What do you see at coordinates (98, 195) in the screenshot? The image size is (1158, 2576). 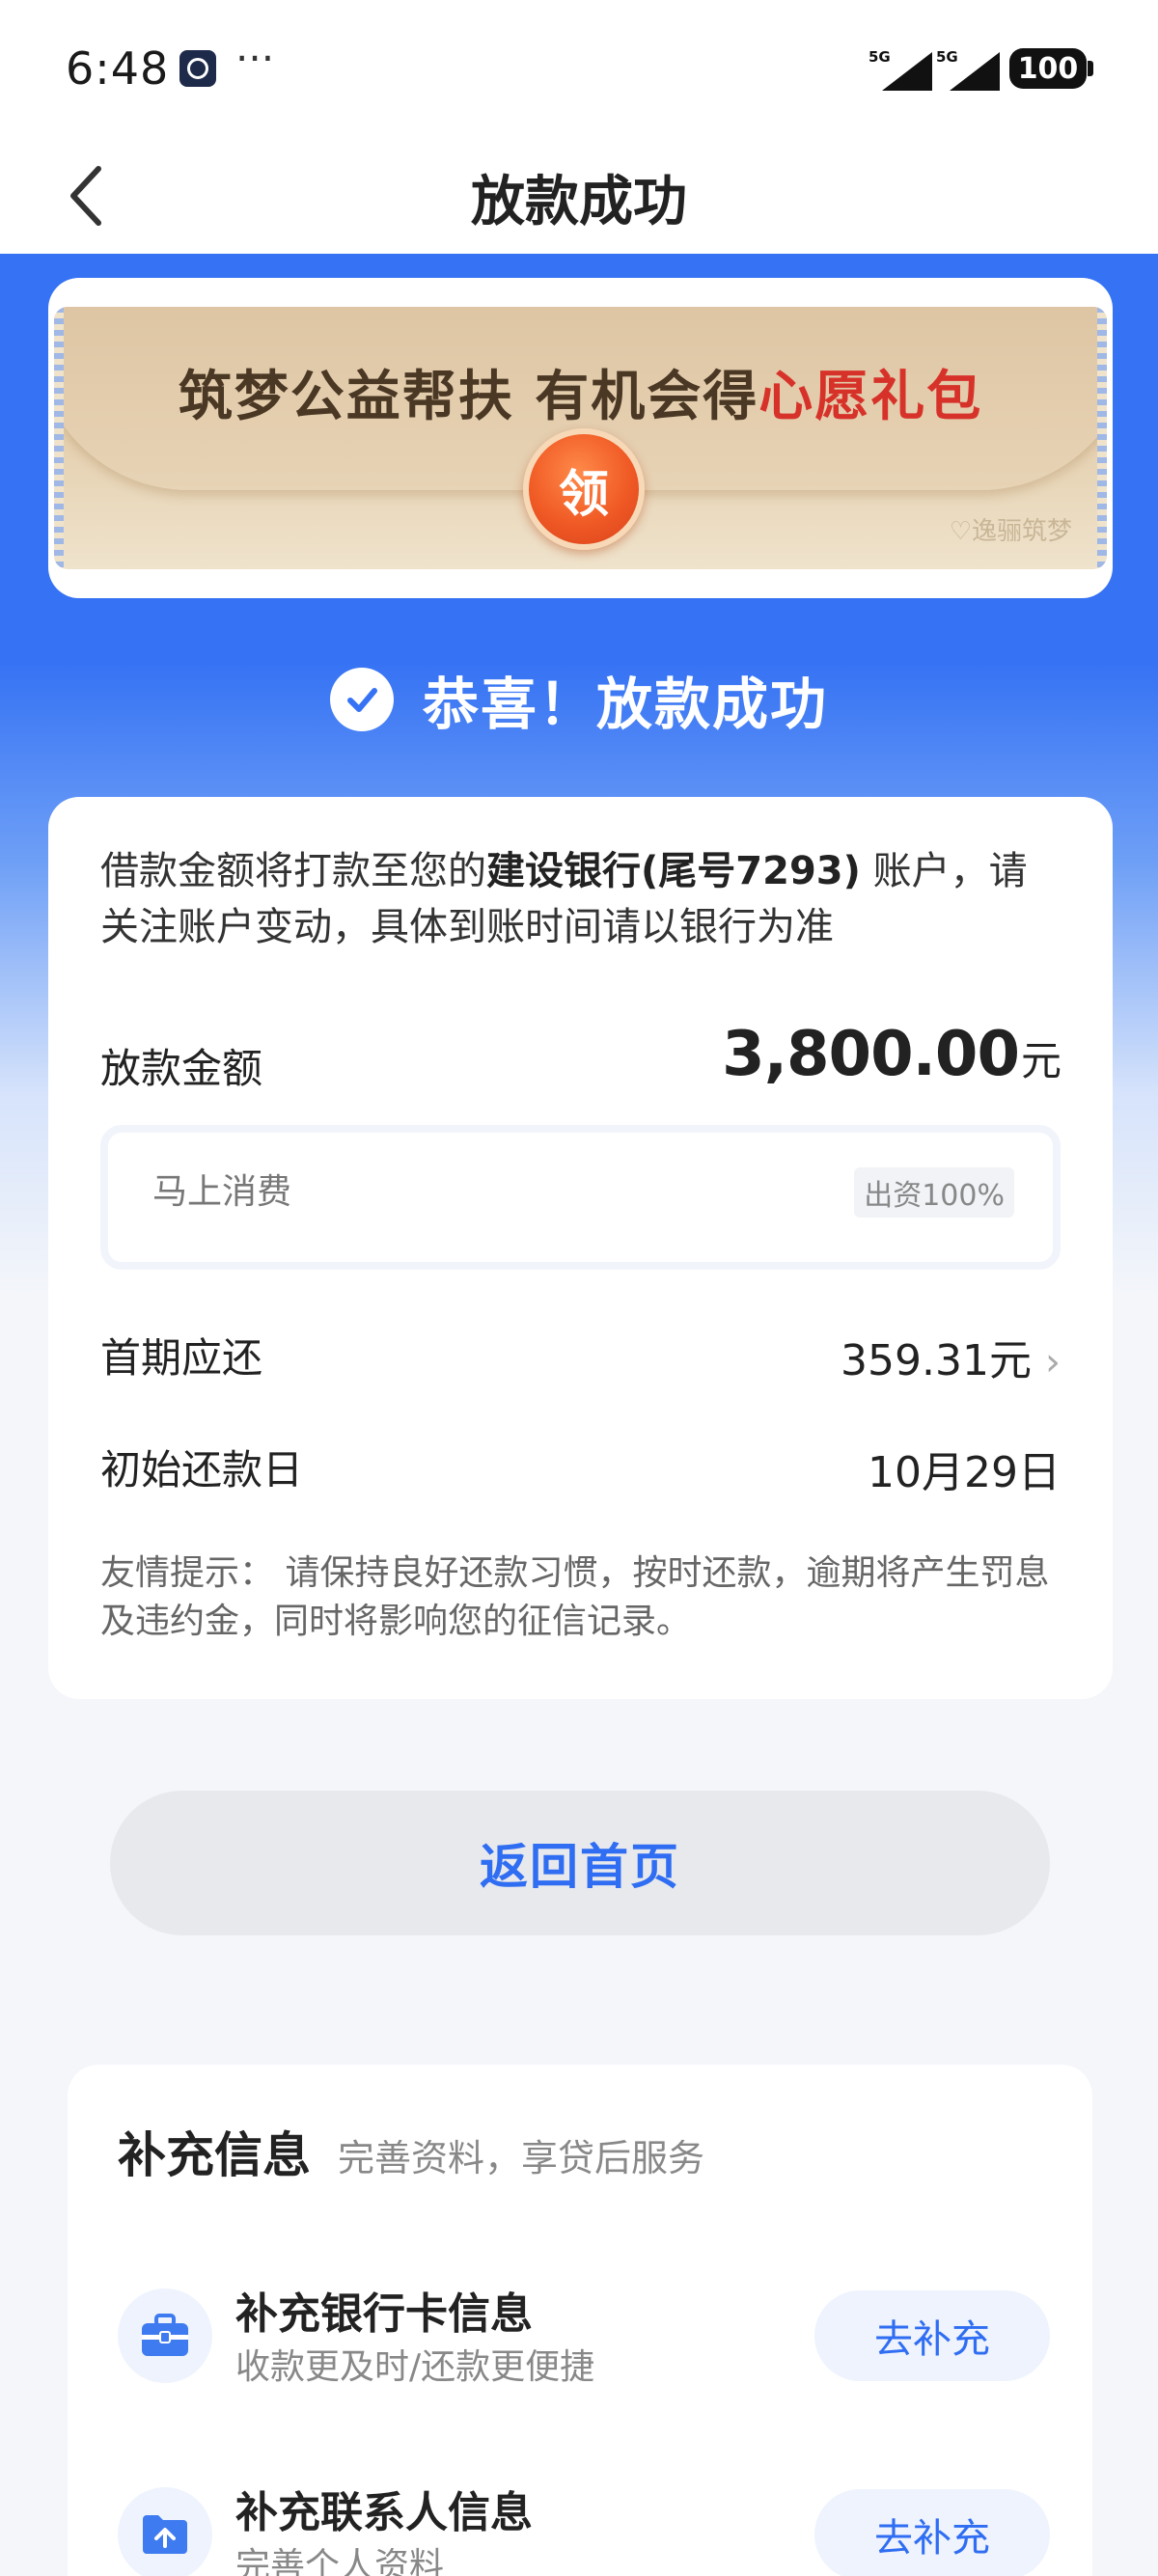 I see `back-arrow-icon` at bounding box center [98, 195].